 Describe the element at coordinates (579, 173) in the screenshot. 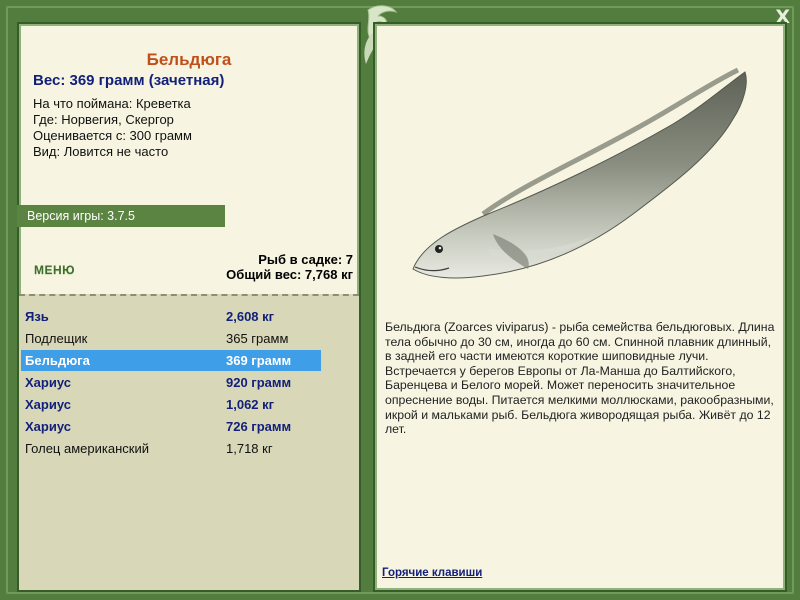

I see `fish-image` at that location.